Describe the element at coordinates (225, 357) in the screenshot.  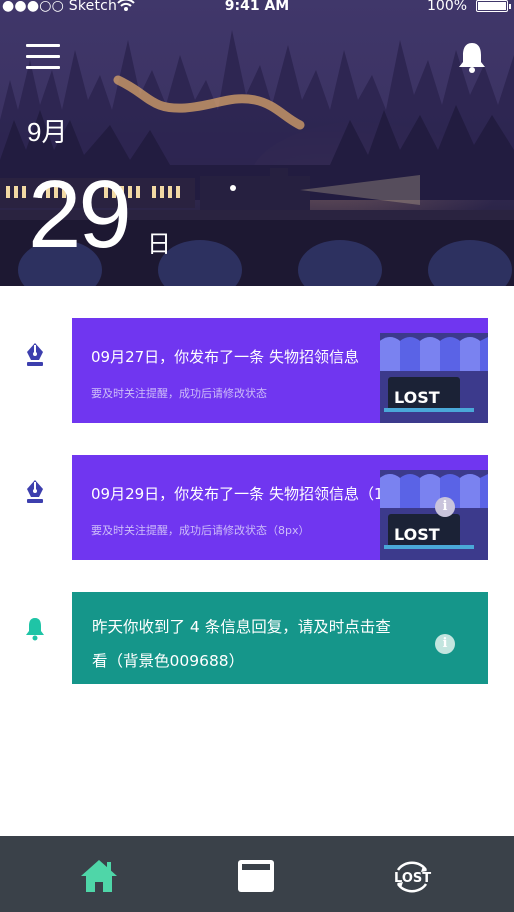
I see `notification-title: 09月27日，你发布了一条 失物招领信息` at that location.